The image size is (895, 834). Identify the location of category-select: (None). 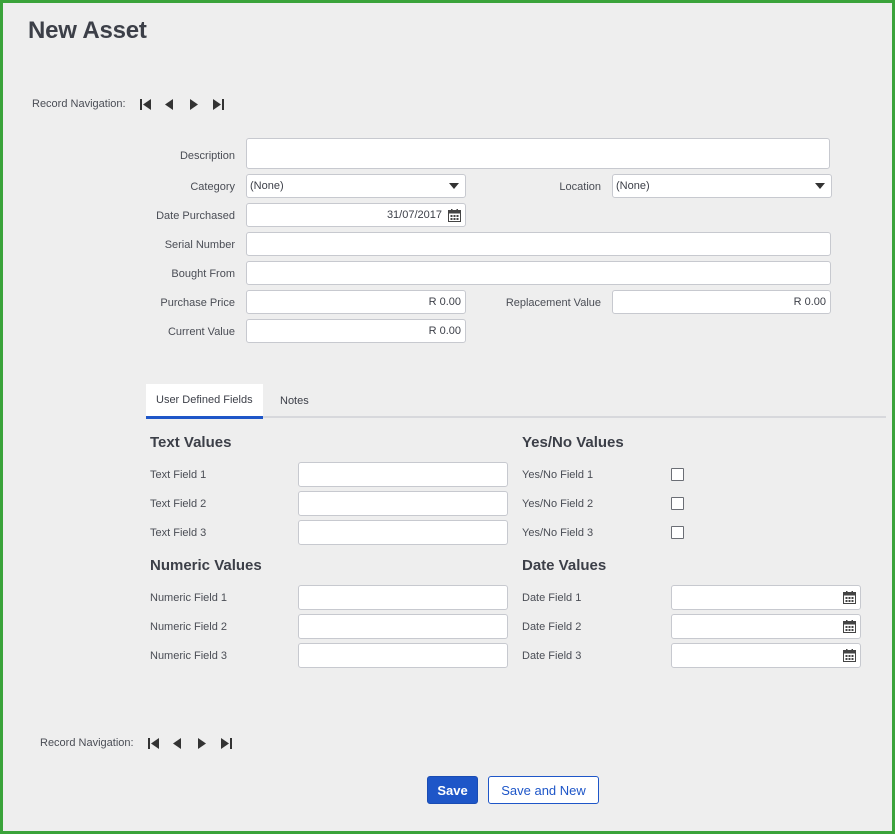
(356, 186).